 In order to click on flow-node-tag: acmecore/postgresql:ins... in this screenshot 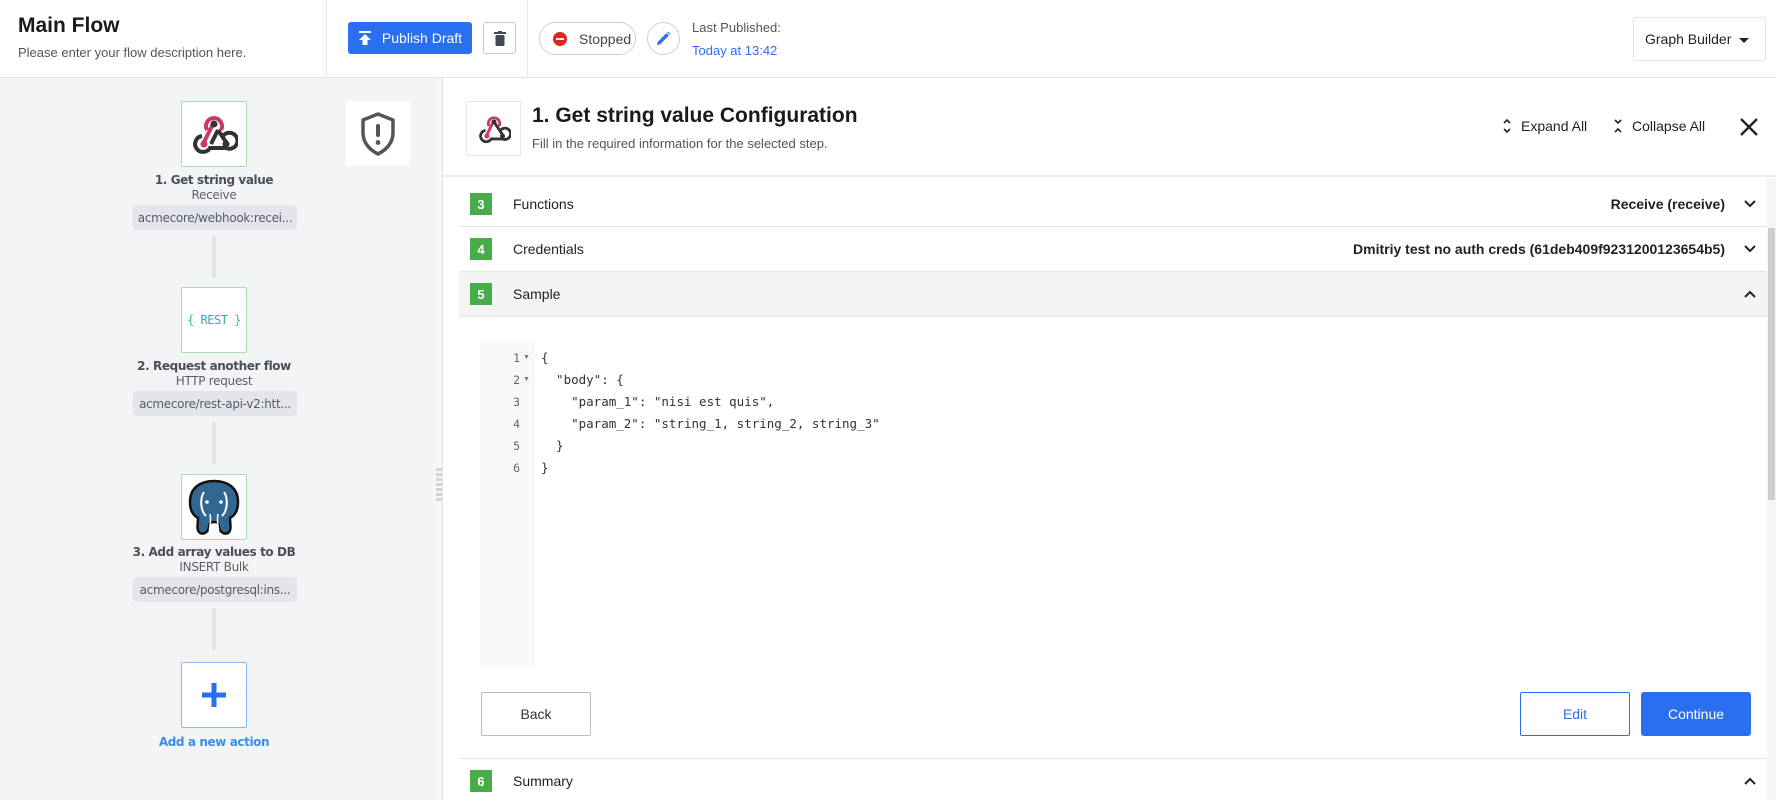, I will do `click(215, 589)`.